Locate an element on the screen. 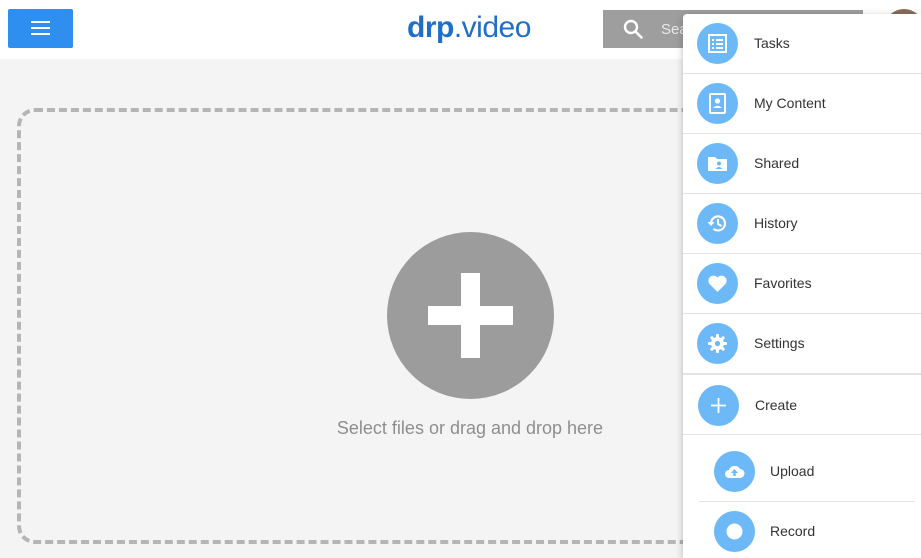 This screenshot has width=921, height=558. menu-item-history: History is located at coordinates (802, 224).